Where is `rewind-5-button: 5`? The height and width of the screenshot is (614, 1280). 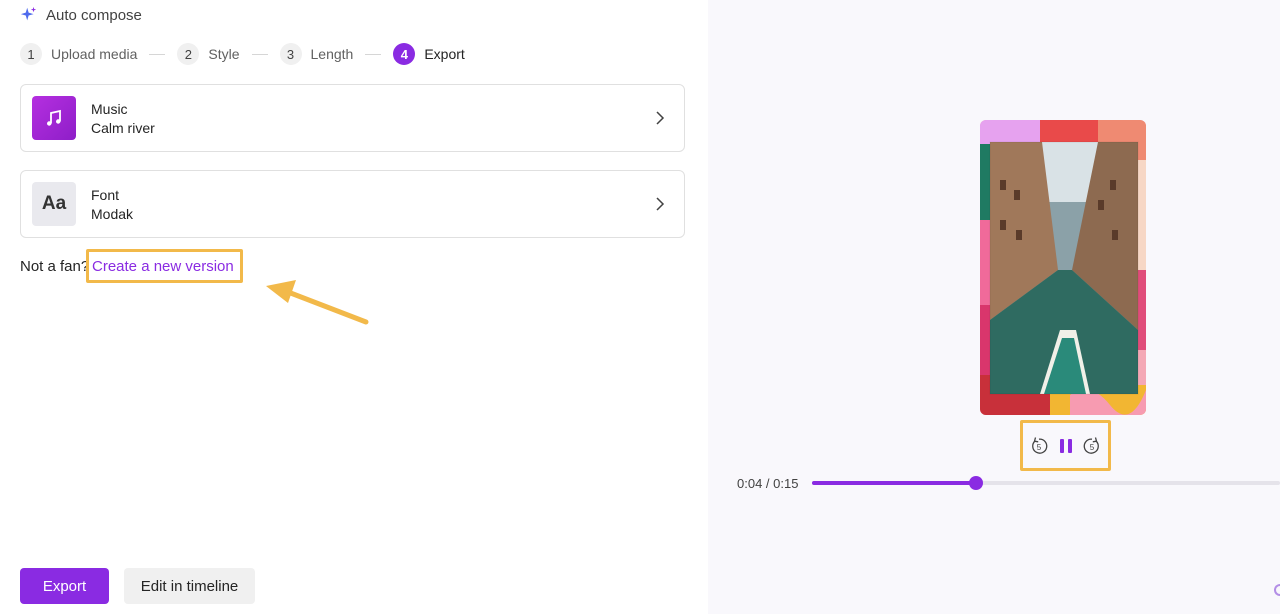
rewind-5-button: 5 is located at coordinates (1039, 446).